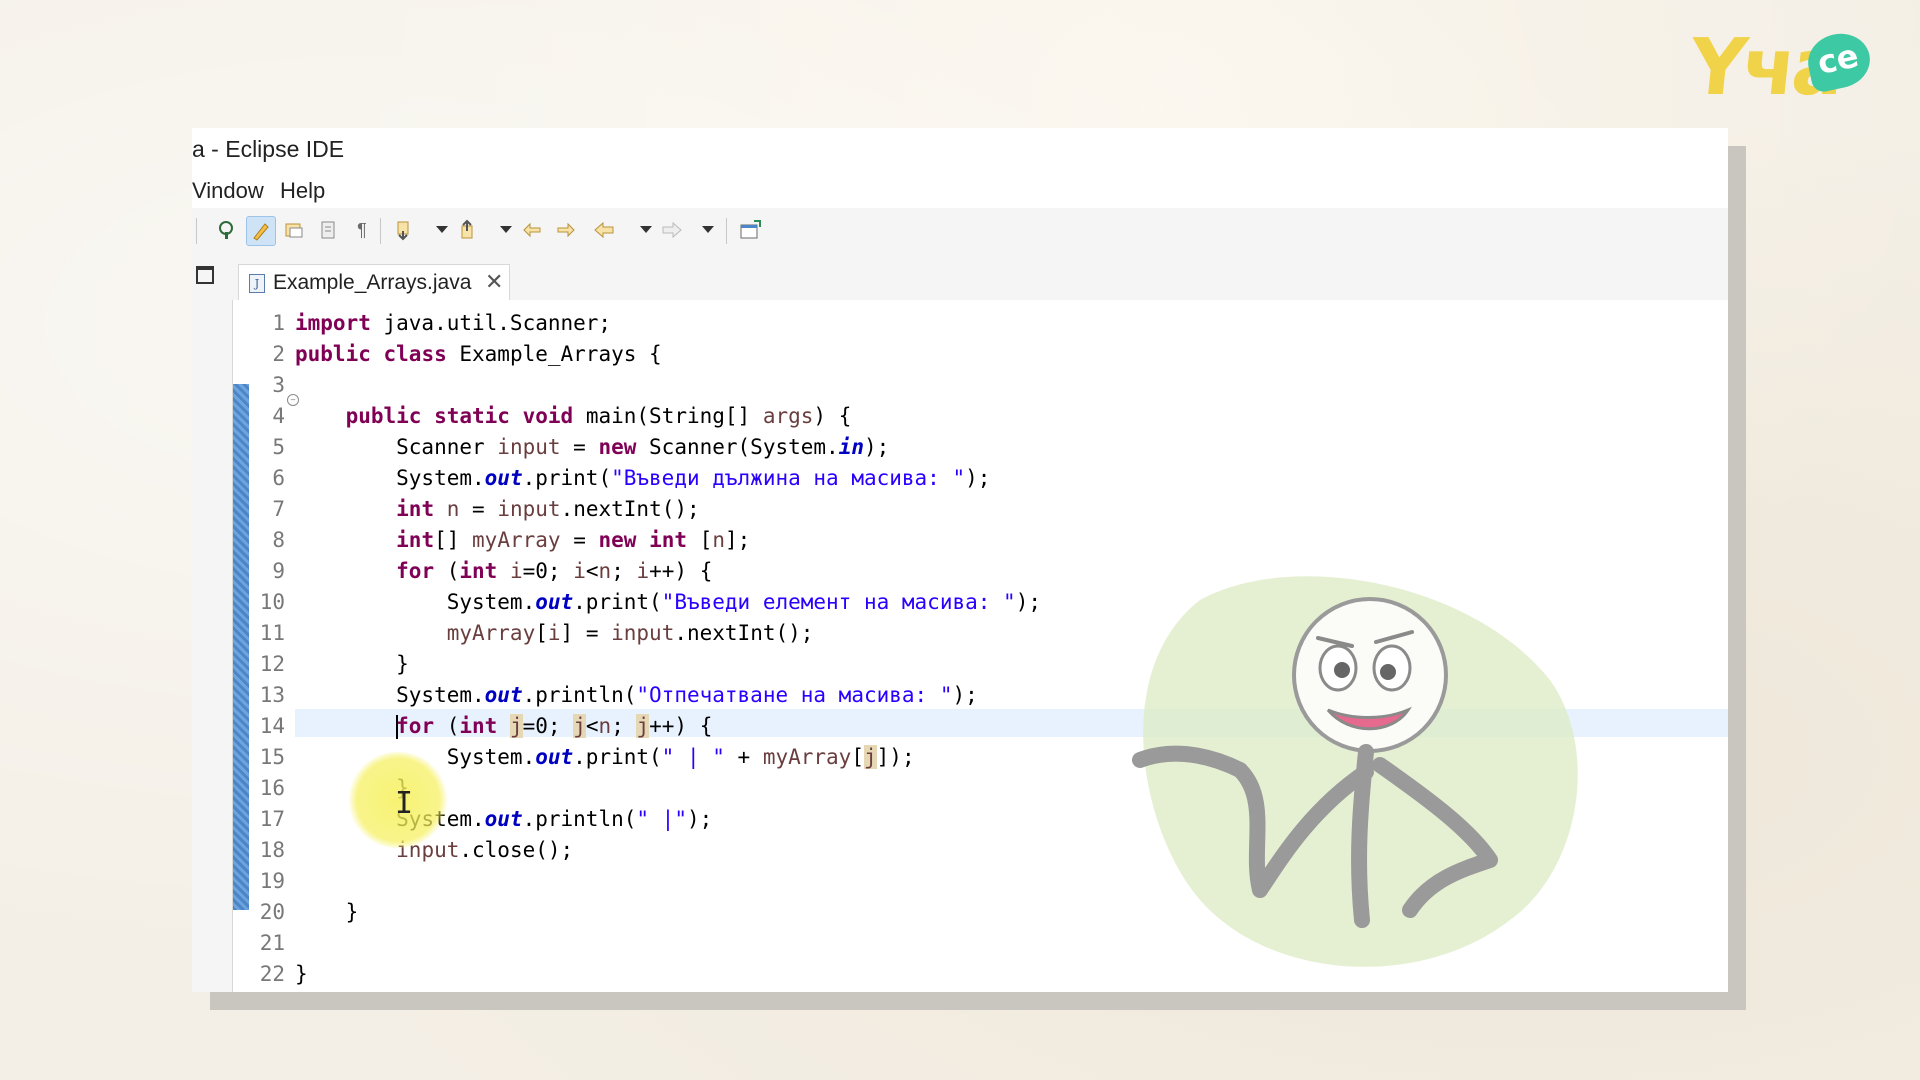 This screenshot has height=1080, width=1920. What do you see at coordinates (272, 788) in the screenshot?
I see `line-number: 16` at bounding box center [272, 788].